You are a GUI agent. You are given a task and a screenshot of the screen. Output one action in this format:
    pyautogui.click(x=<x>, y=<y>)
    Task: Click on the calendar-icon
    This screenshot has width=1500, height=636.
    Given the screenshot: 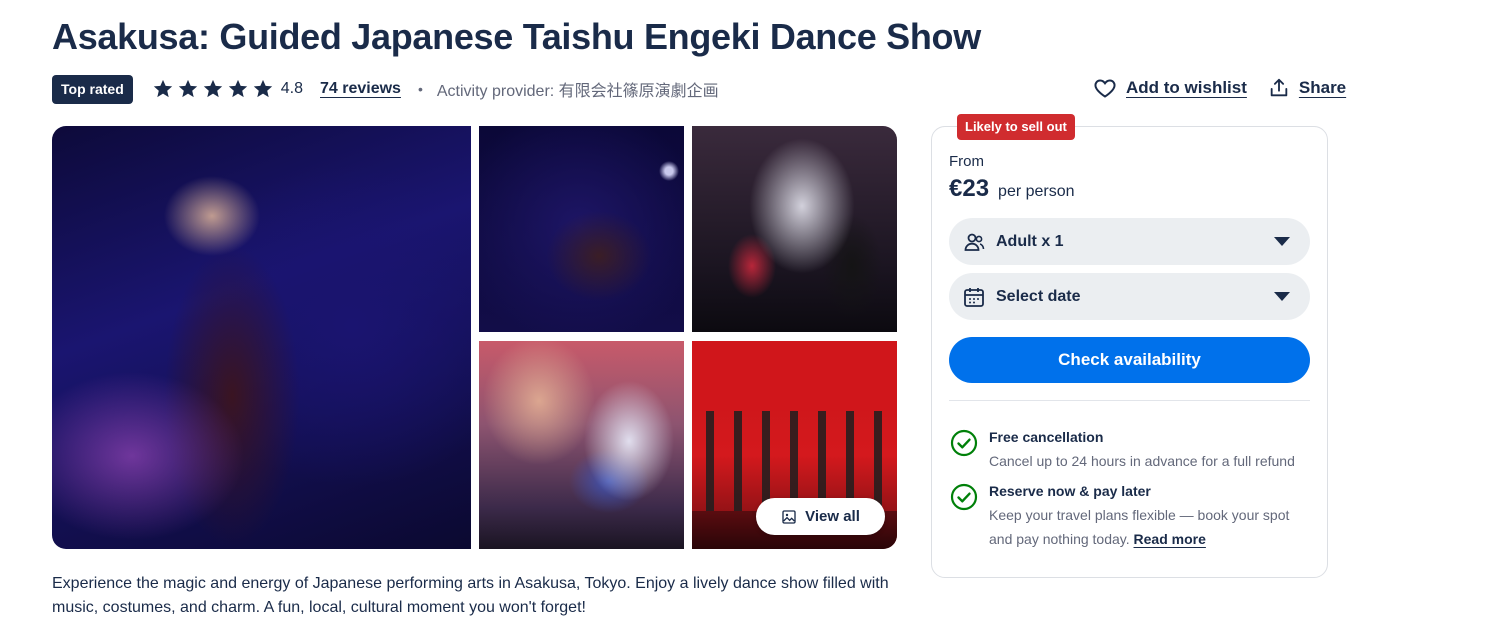 What is the action you would take?
    pyautogui.click(x=974, y=297)
    